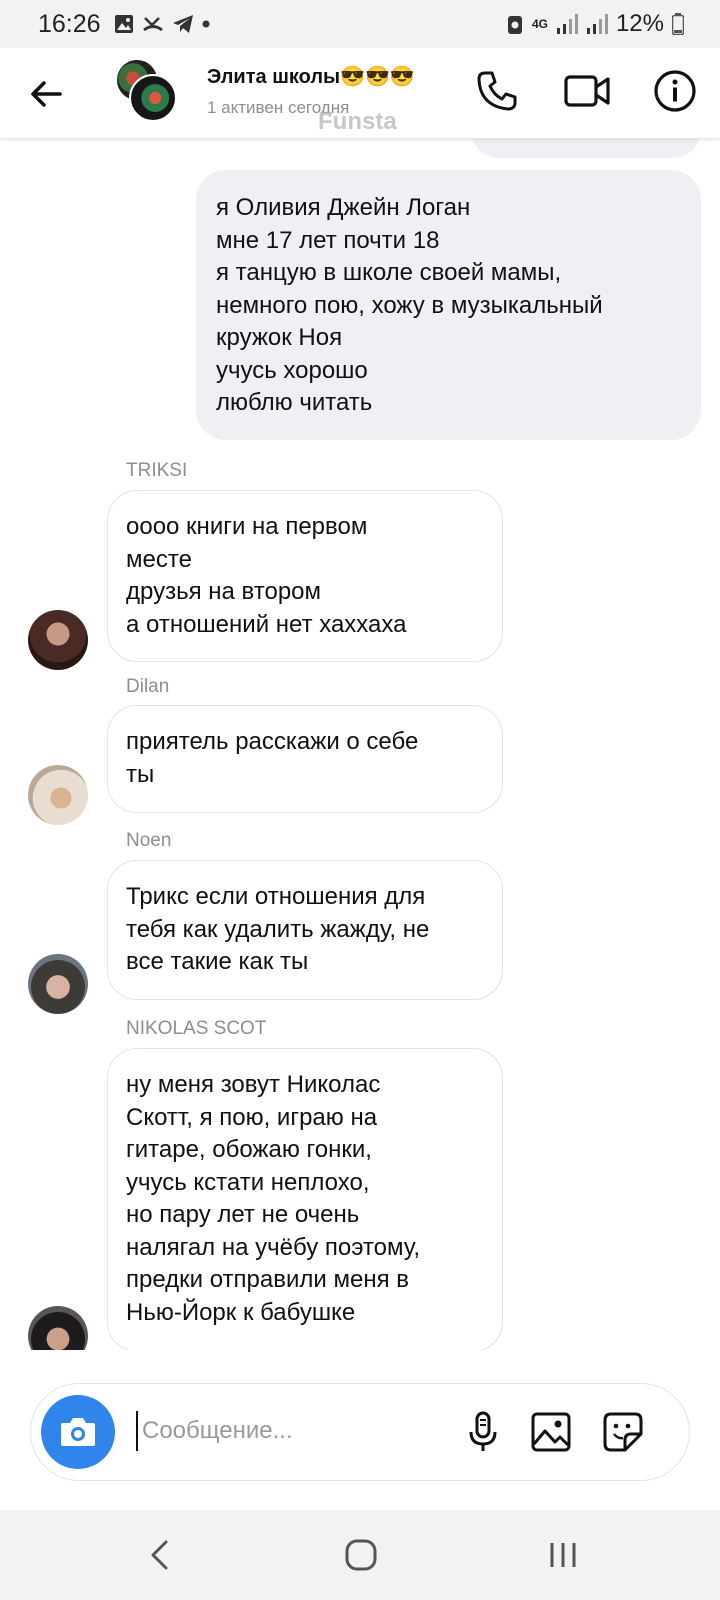 The image size is (720, 1600). I want to click on sender-name: Dilan, so click(148, 686).